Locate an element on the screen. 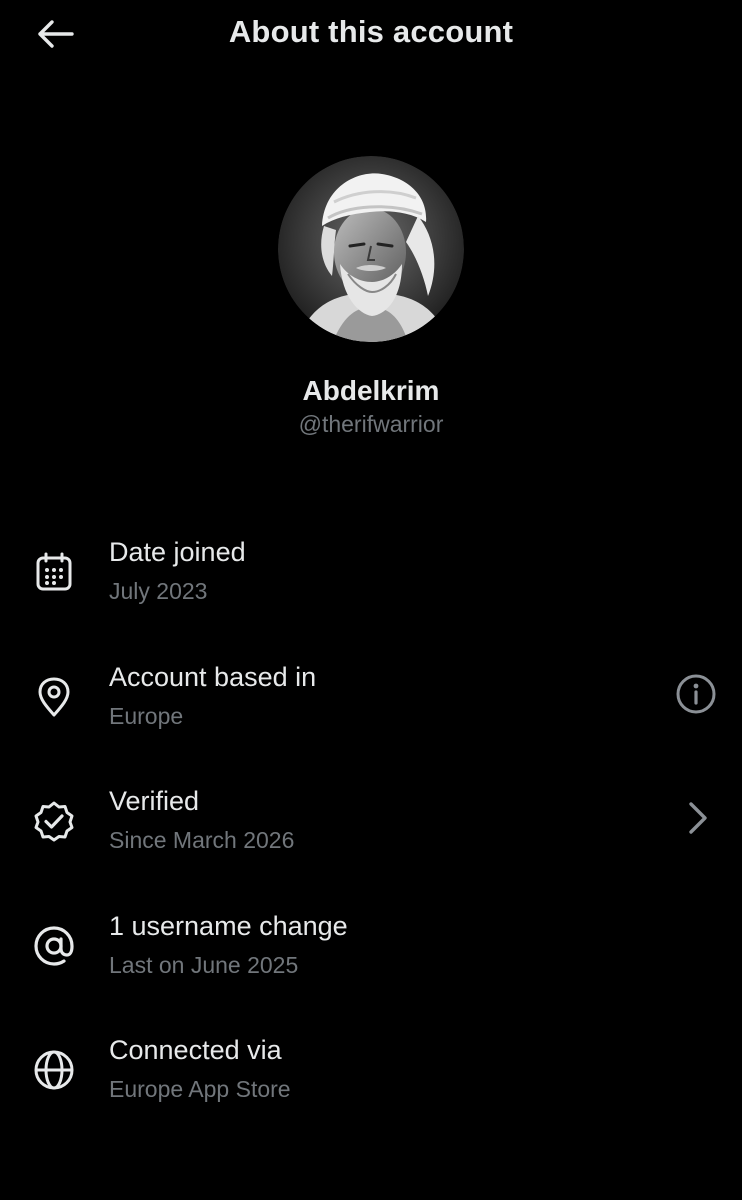 Image resolution: width=742 pixels, height=1200 pixels. verified-badge-icon is located at coordinates (54, 821).